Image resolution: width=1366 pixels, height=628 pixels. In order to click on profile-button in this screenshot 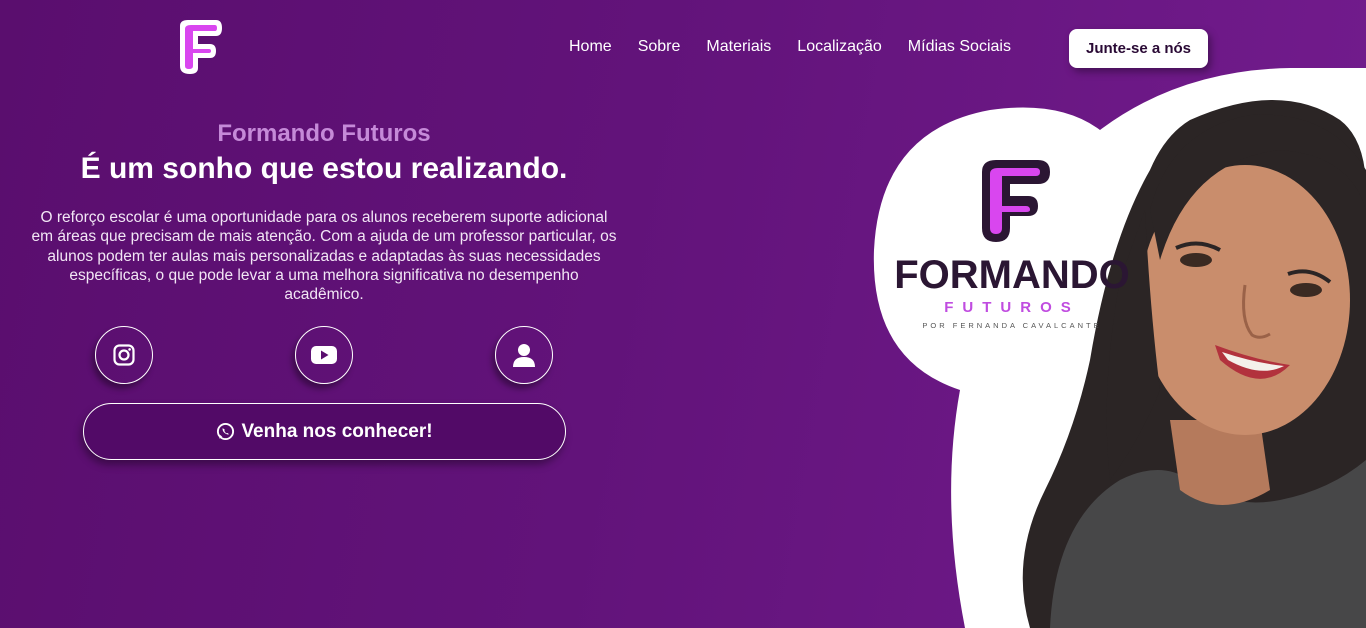, I will do `click(524, 355)`.